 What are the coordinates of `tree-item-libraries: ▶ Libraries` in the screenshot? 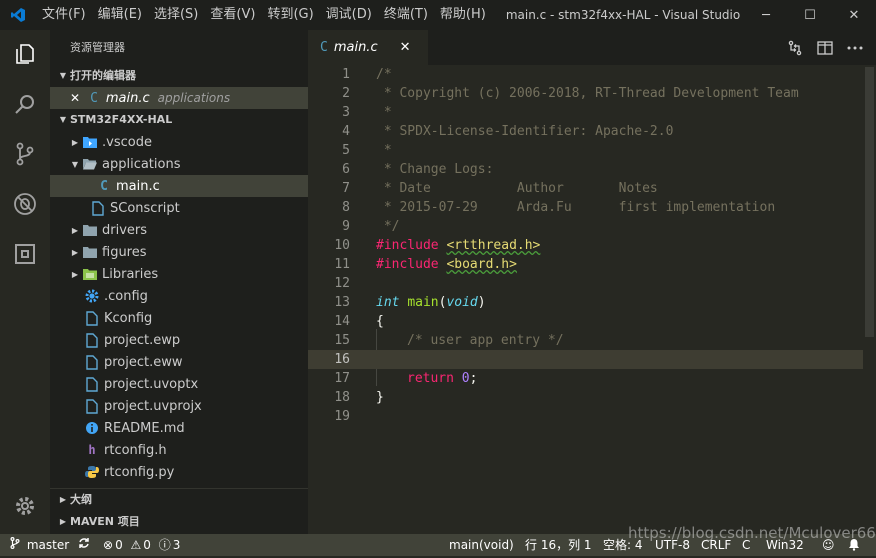 It's located at (179, 274).